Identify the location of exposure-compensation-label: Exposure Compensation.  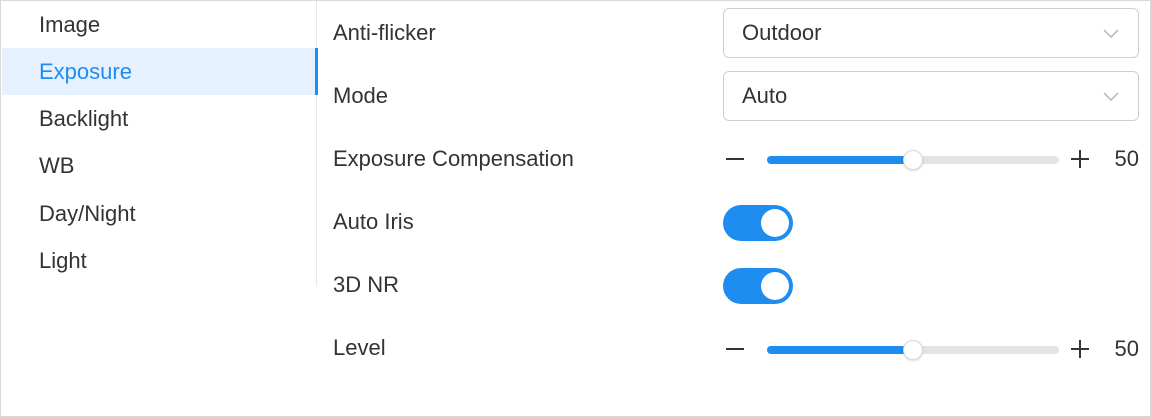
(453, 158).